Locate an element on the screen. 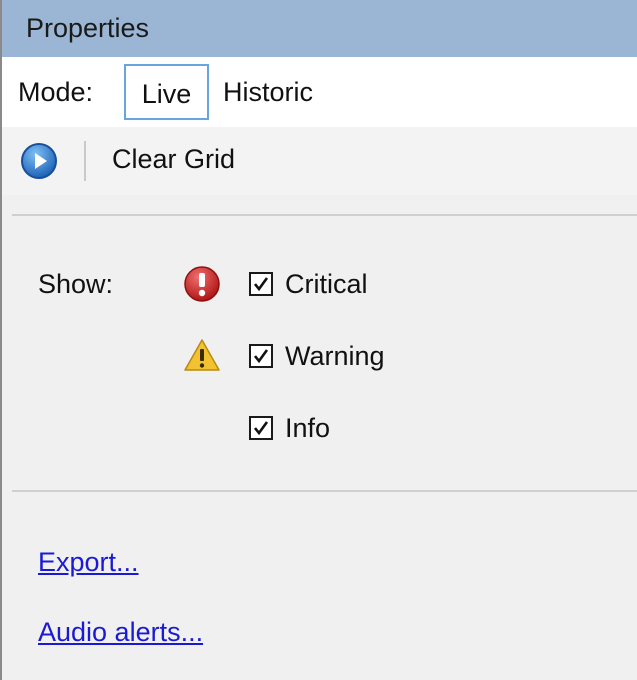 The image size is (637, 680). mode-historic-button: Historic is located at coordinates (276, 92).